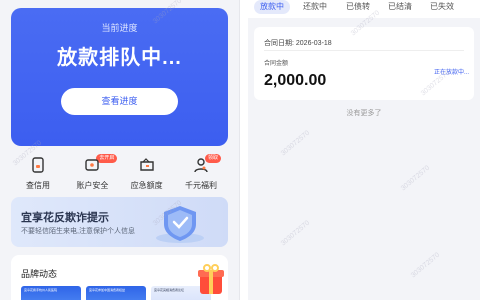 This screenshot has width=480, height=300. What do you see at coordinates (92, 185) in the screenshot?
I see `quick-label: 账户安全` at bounding box center [92, 185].